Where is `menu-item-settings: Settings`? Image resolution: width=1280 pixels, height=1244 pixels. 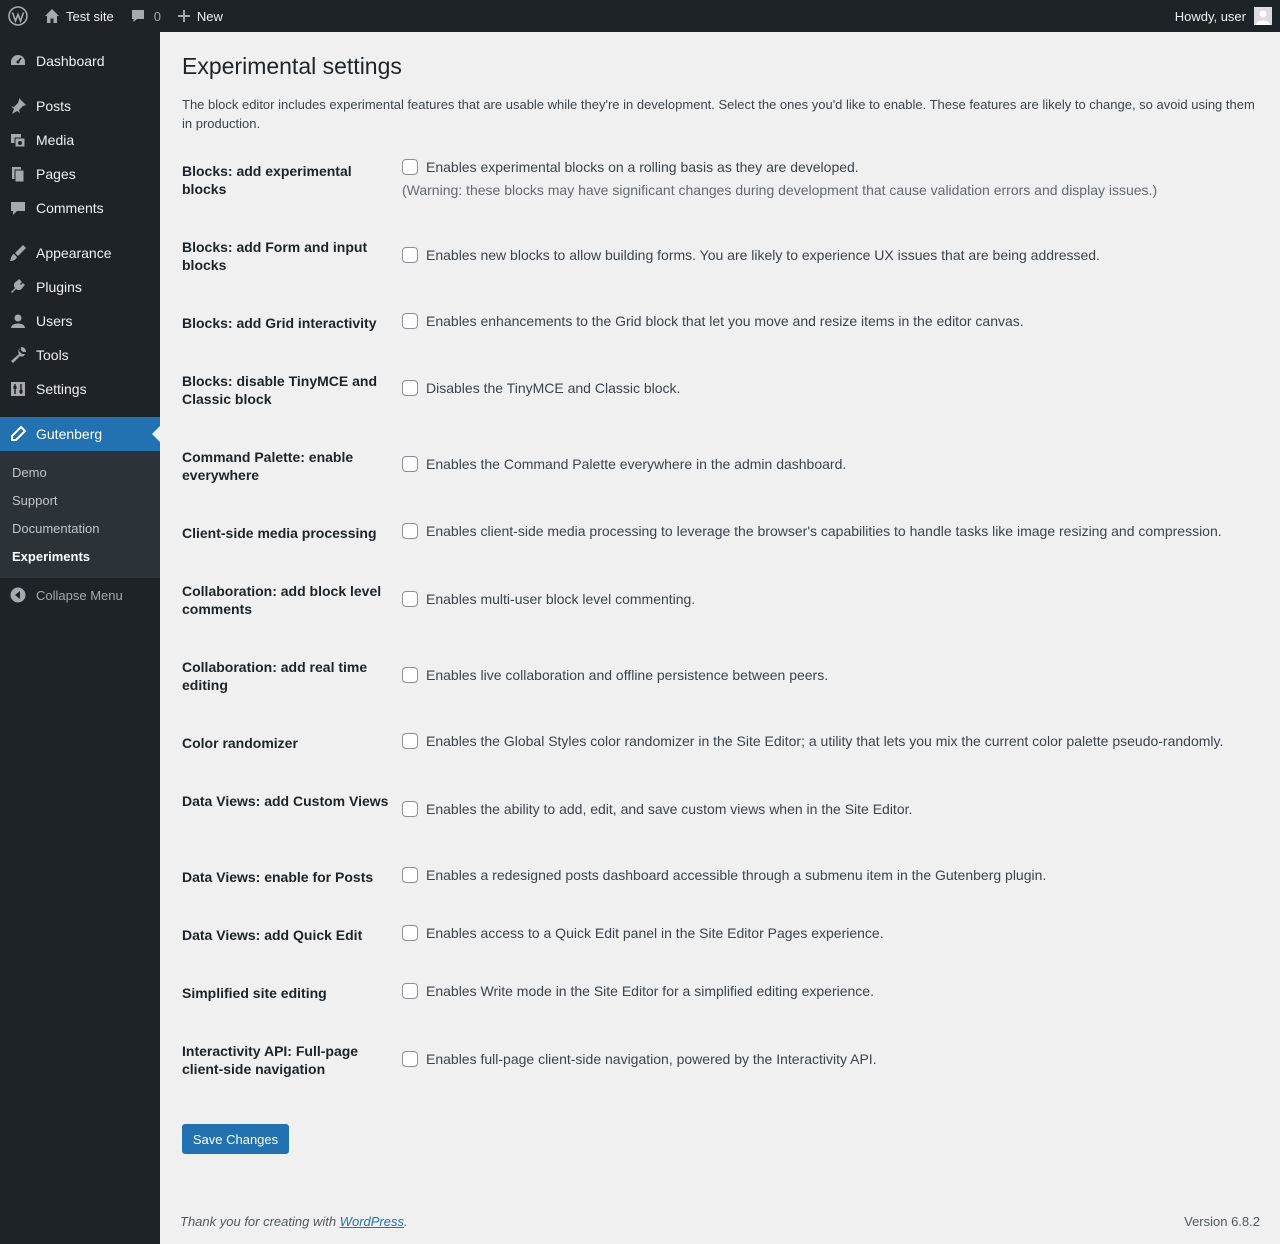 menu-item-settings: Settings is located at coordinates (80, 389).